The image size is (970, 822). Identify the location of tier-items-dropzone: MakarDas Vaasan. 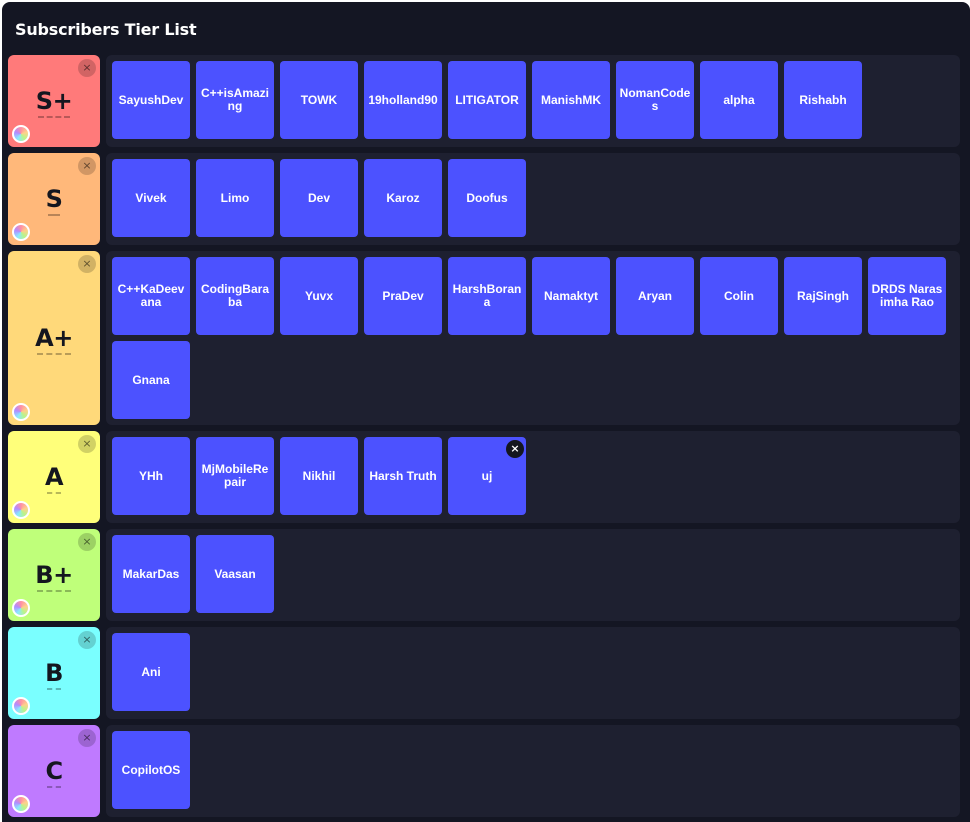
(533, 575).